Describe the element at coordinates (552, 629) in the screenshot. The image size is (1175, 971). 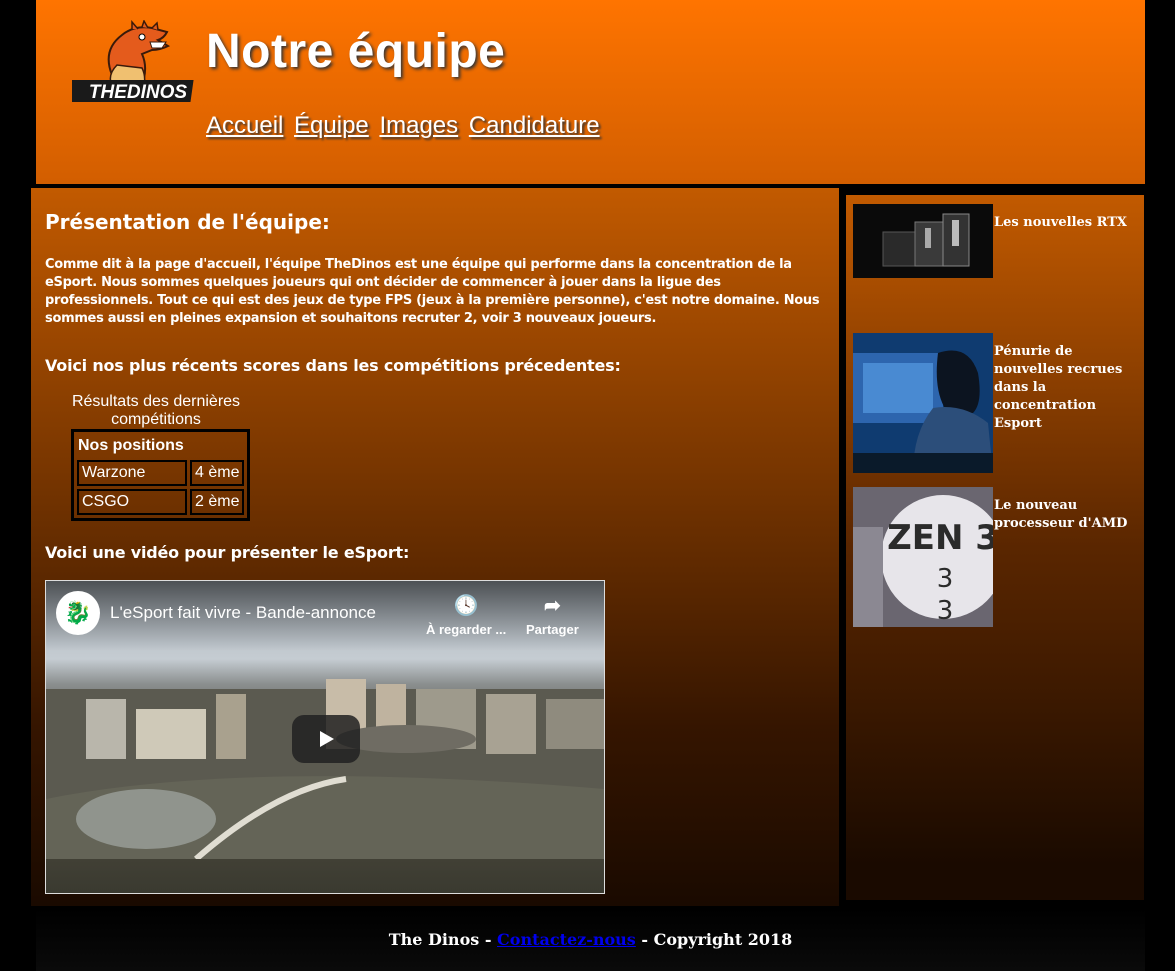
I see `share-label: Partager` at that location.